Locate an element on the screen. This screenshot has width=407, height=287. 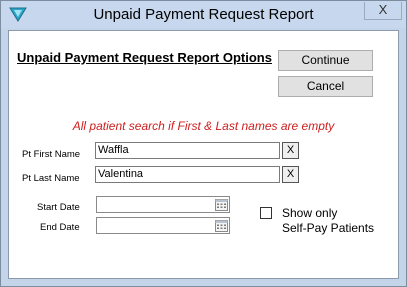
title-bar: Unpaid Payment Request Report X is located at coordinates (203, 14).